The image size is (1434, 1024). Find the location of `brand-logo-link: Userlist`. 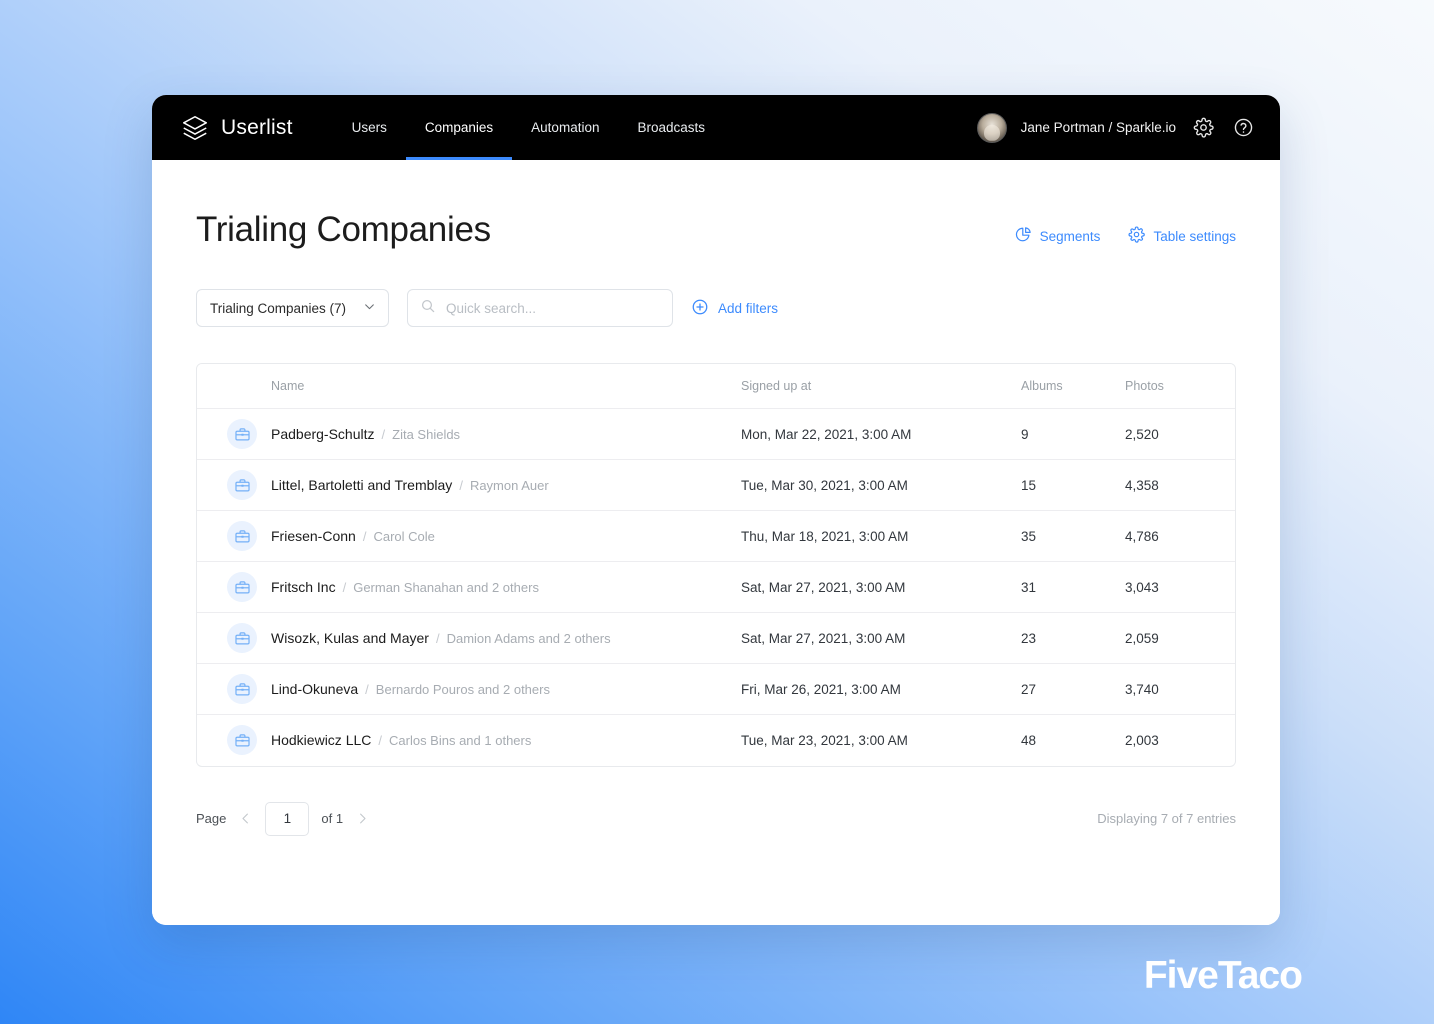

brand-logo-link: Userlist is located at coordinates (236, 127).